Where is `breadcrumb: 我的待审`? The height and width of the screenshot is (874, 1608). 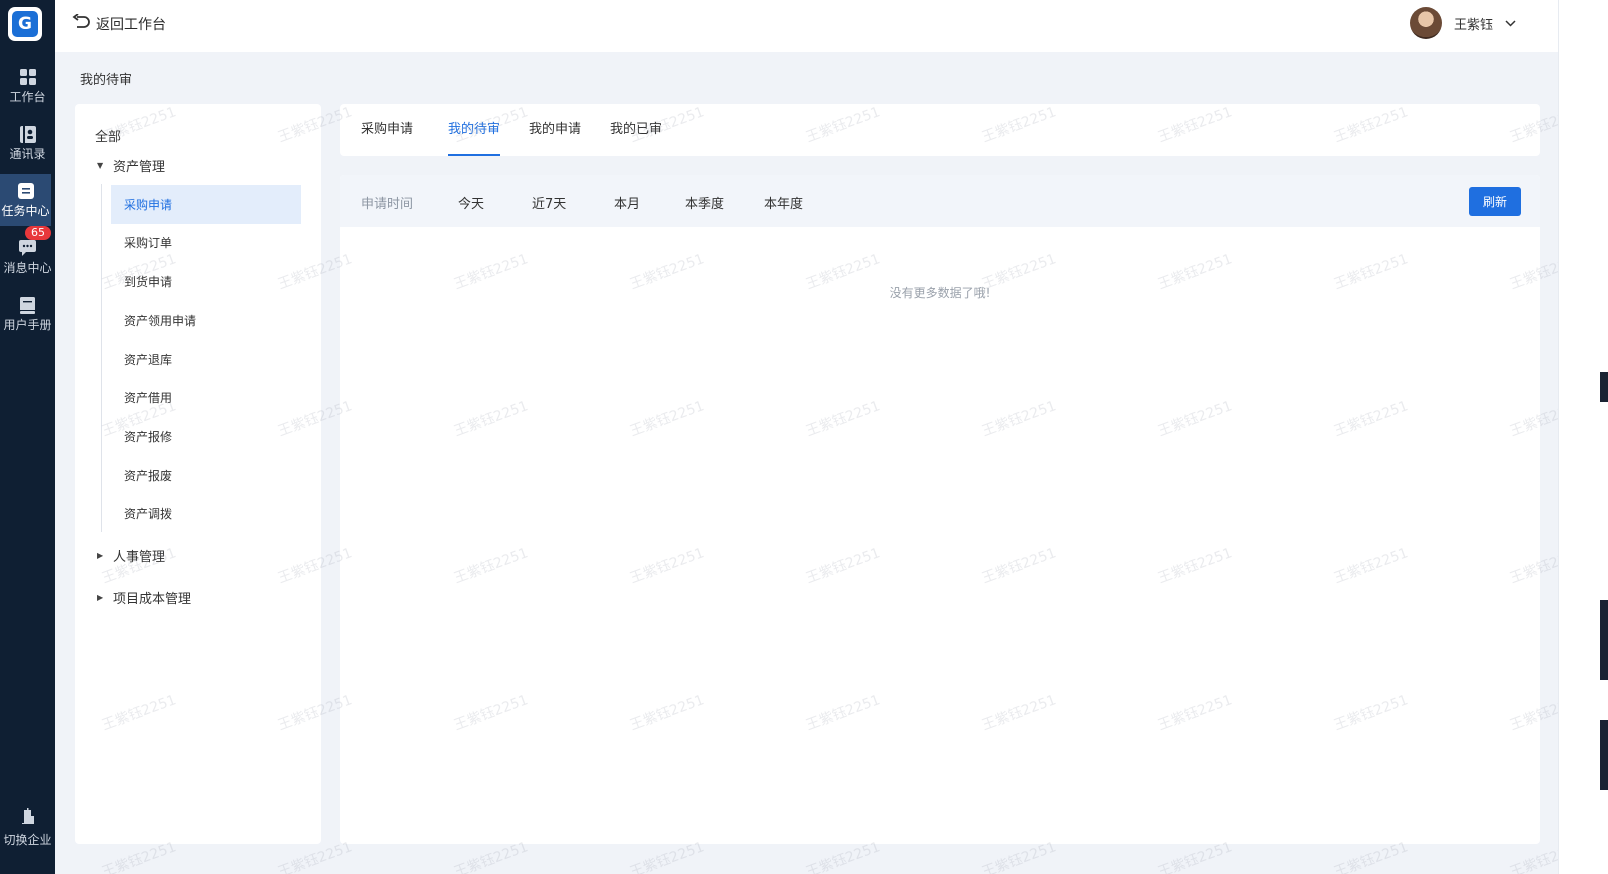
breadcrumb: 我的待审 is located at coordinates (106, 80).